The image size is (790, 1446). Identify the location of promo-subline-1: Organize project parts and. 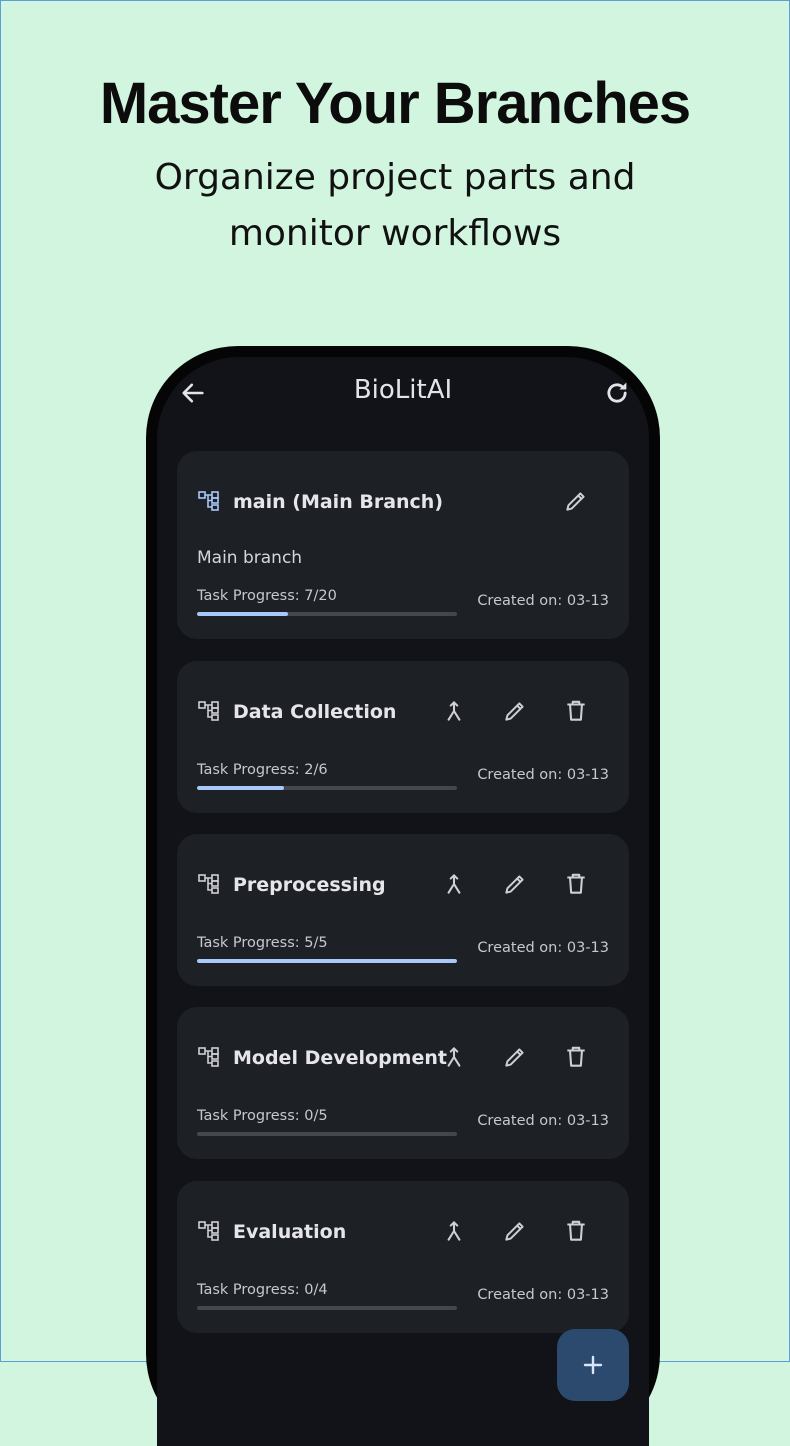
(395, 177).